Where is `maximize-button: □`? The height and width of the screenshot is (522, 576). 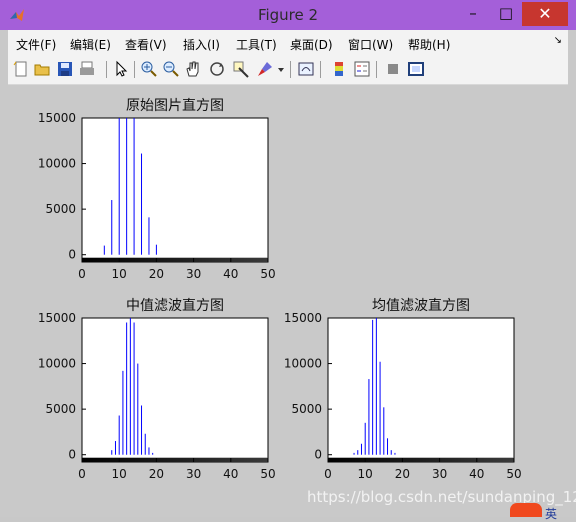 maximize-button: □ is located at coordinates (506, 14).